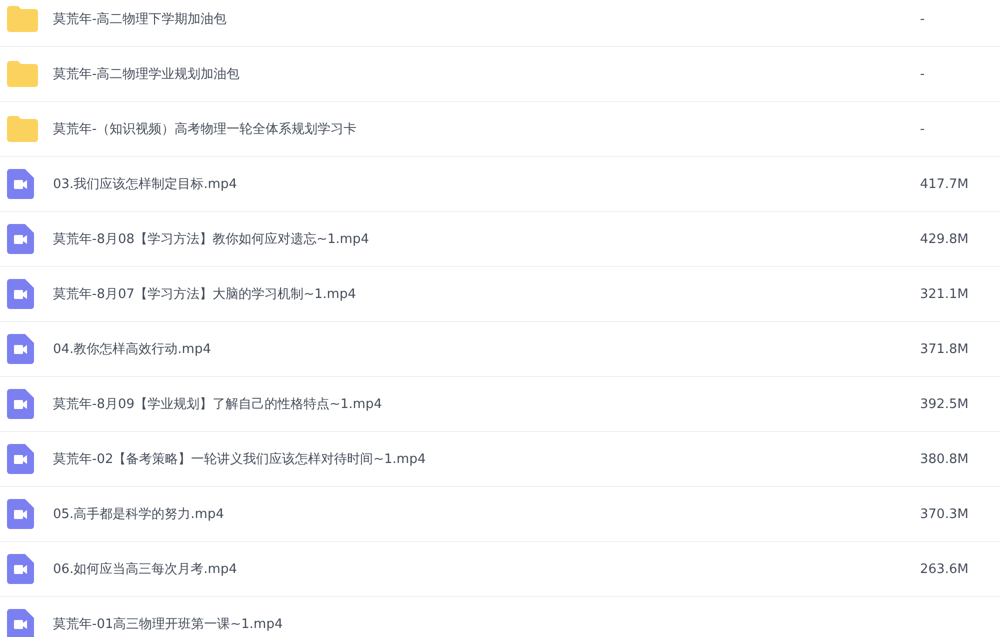 This screenshot has width=1000, height=637. I want to click on file-name: 05.高手都是科学的努力.mp4, so click(486, 514).